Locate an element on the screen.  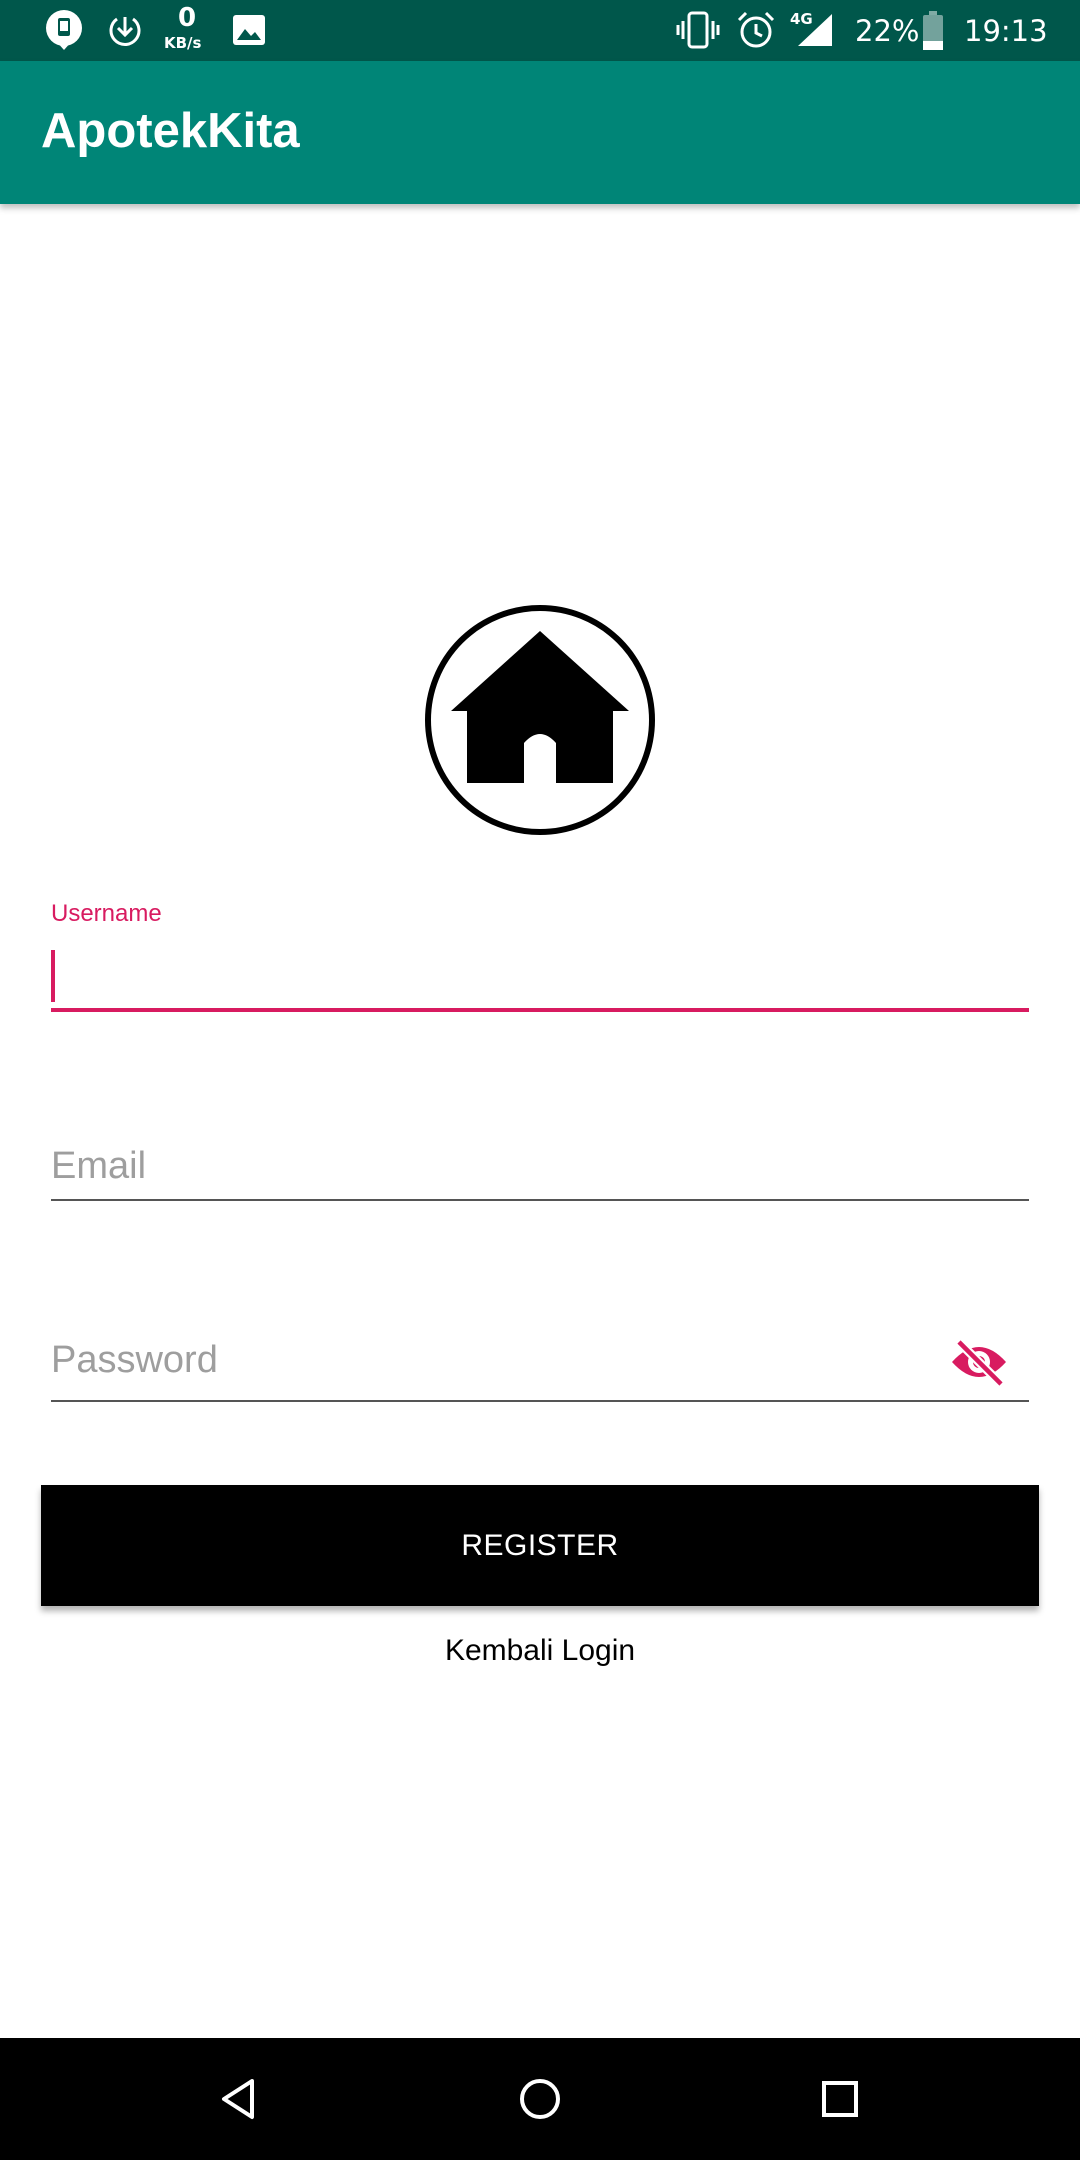
text-cursor is located at coordinates (53, 976).